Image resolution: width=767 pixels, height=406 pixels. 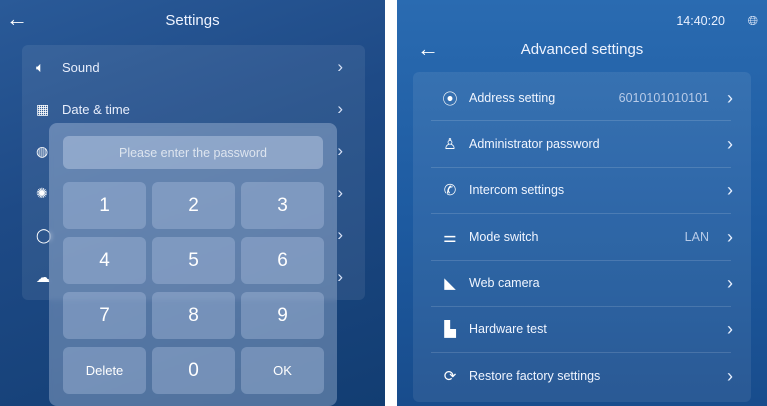 I want to click on settings-item-label: Sound, so click(x=81, y=67).